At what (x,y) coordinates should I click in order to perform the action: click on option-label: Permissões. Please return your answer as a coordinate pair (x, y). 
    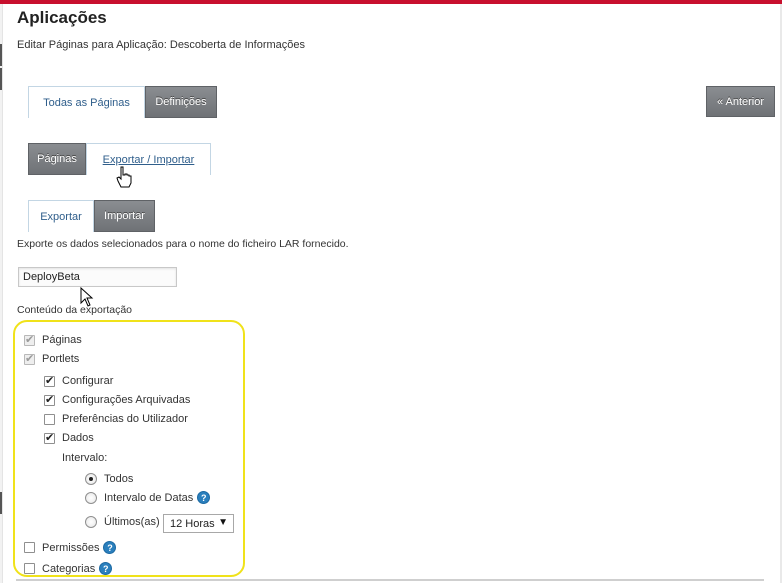
    Looking at the image, I should click on (71, 547).